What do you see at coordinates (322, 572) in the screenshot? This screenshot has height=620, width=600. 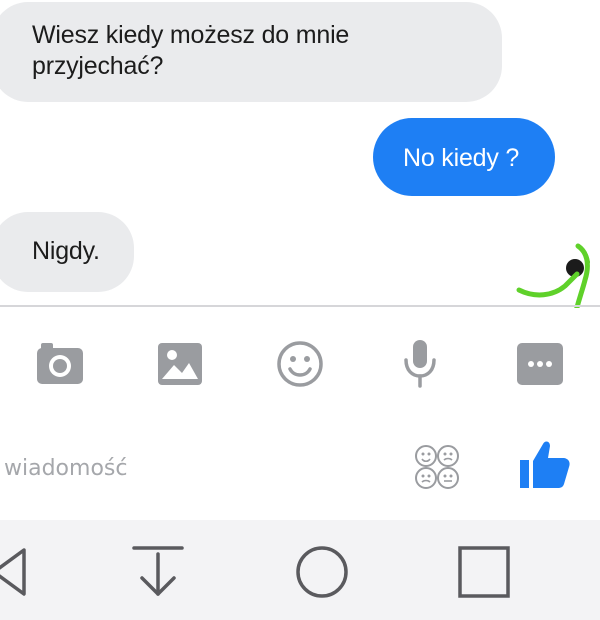 I see `home-icon` at bounding box center [322, 572].